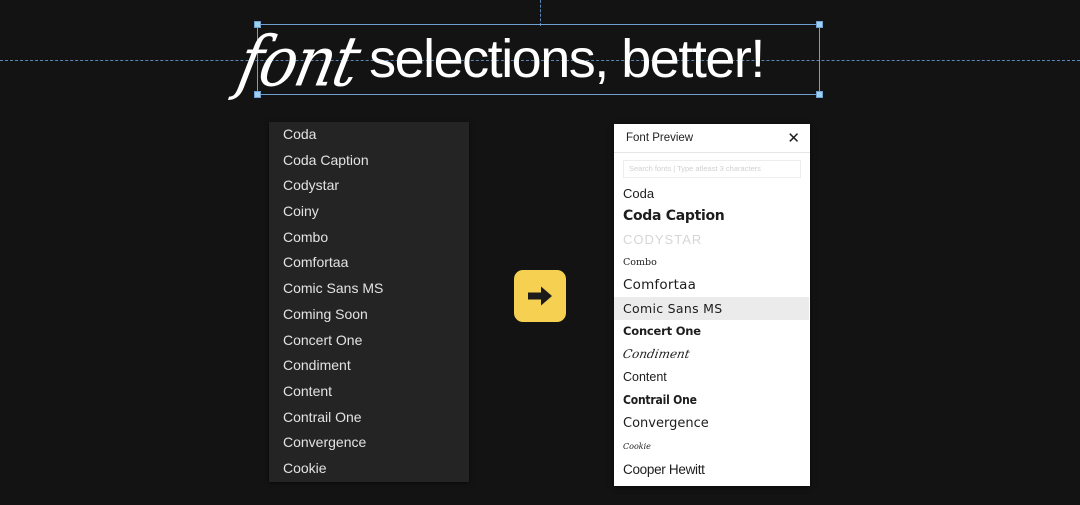 This screenshot has height=505, width=1080. I want to click on font-preview-item-label: Convergence, so click(666, 423).